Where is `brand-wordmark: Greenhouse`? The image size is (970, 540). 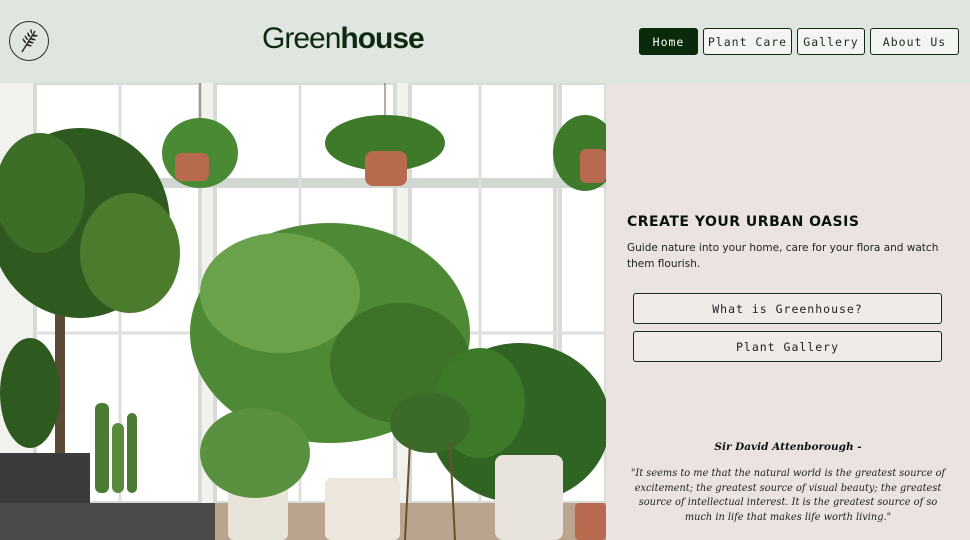
brand-wordmark: Greenhouse is located at coordinates (343, 39).